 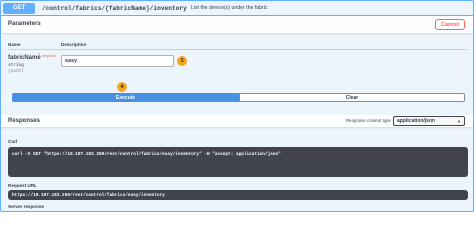 What do you see at coordinates (24, 58) in the screenshot?
I see `parameter-name: fabricName` at bounding box center [24, 58].